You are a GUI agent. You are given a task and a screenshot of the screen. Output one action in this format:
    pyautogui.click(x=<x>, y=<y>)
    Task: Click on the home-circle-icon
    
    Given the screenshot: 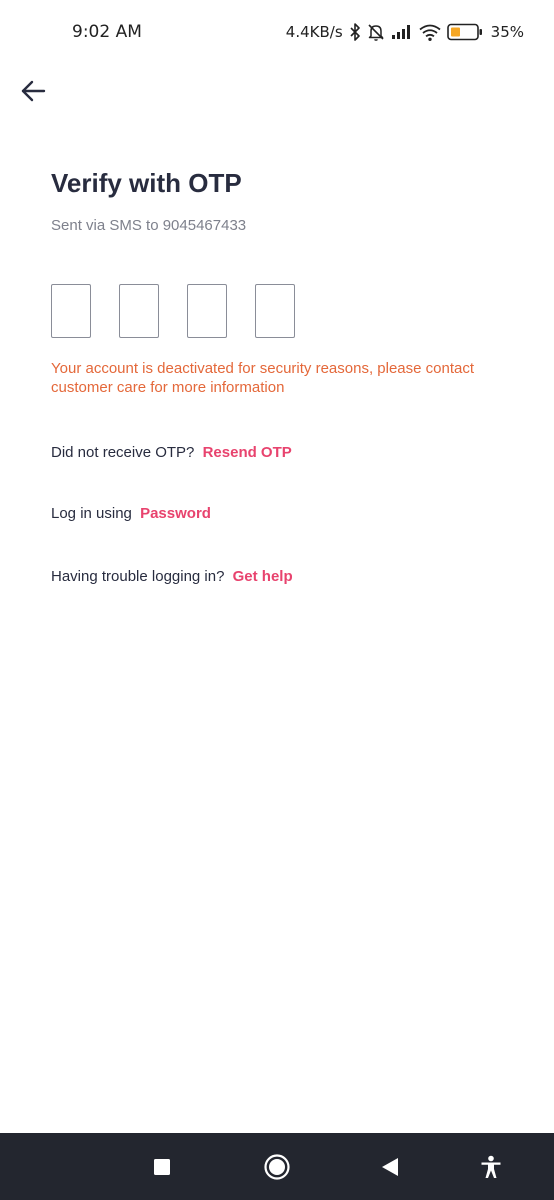 What is the action you would take?
    pyautogui.click(x=277, y=1167)
    